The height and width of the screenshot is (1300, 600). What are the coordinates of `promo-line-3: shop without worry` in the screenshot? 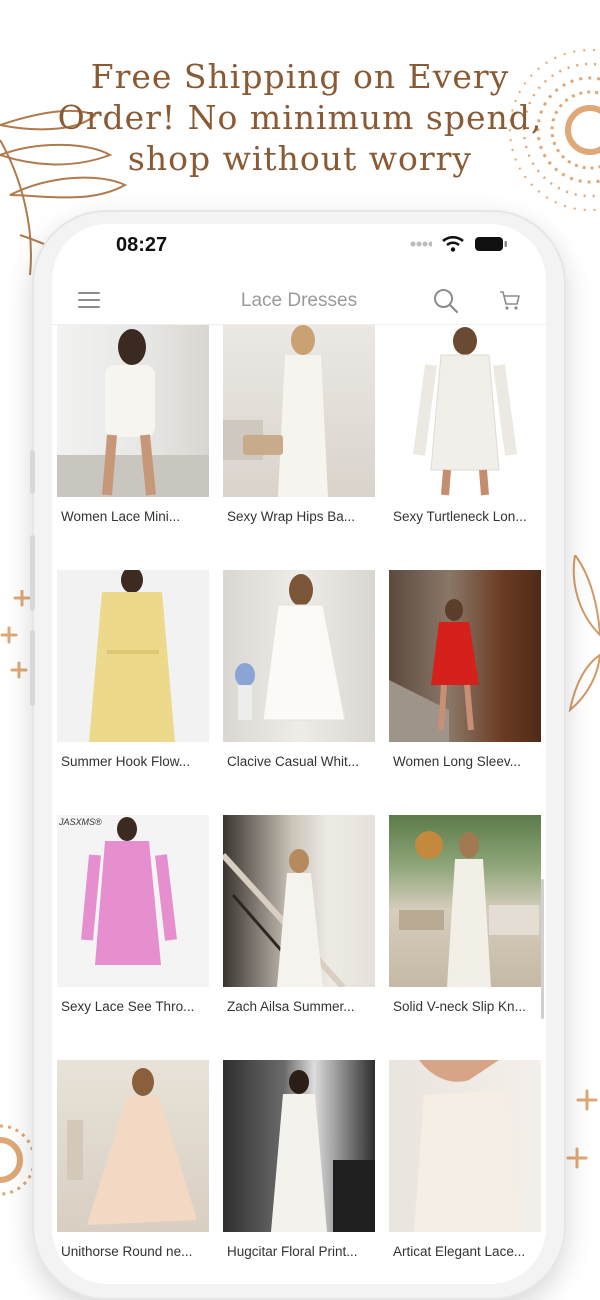 It's located at (300, 158).